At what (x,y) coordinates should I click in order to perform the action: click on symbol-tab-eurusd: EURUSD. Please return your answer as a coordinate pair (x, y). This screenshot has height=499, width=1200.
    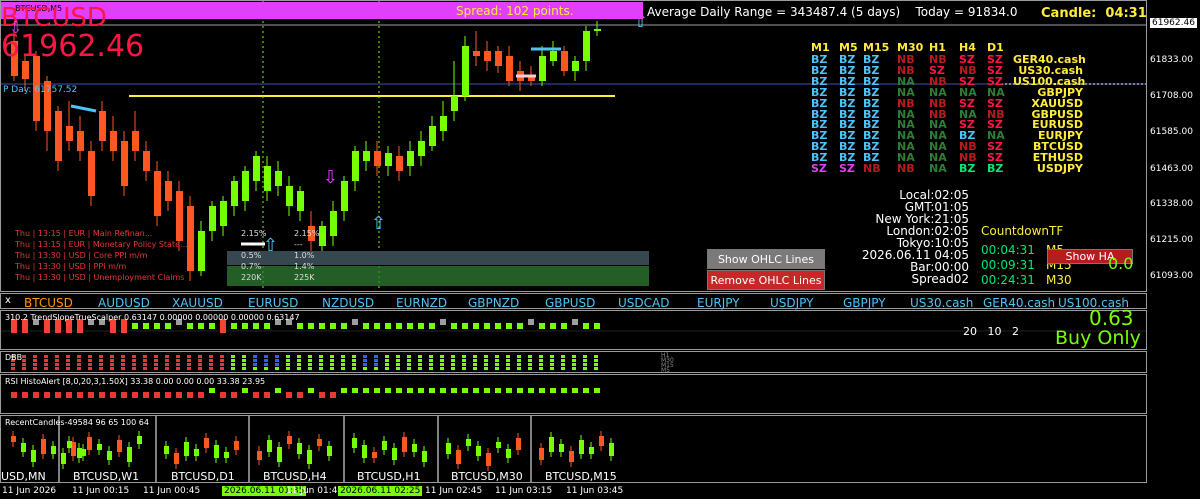
    Looking at the image, I should click on (273, 303).